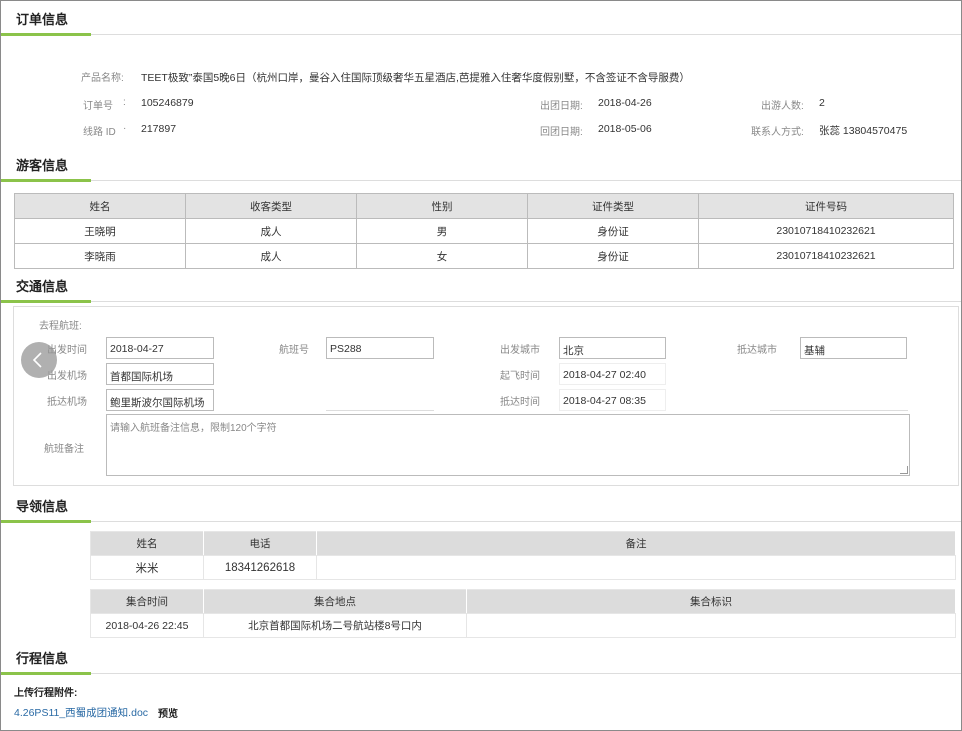 The image size is (962, 731). I want to click on table-cell: 男, so click(442, 231).